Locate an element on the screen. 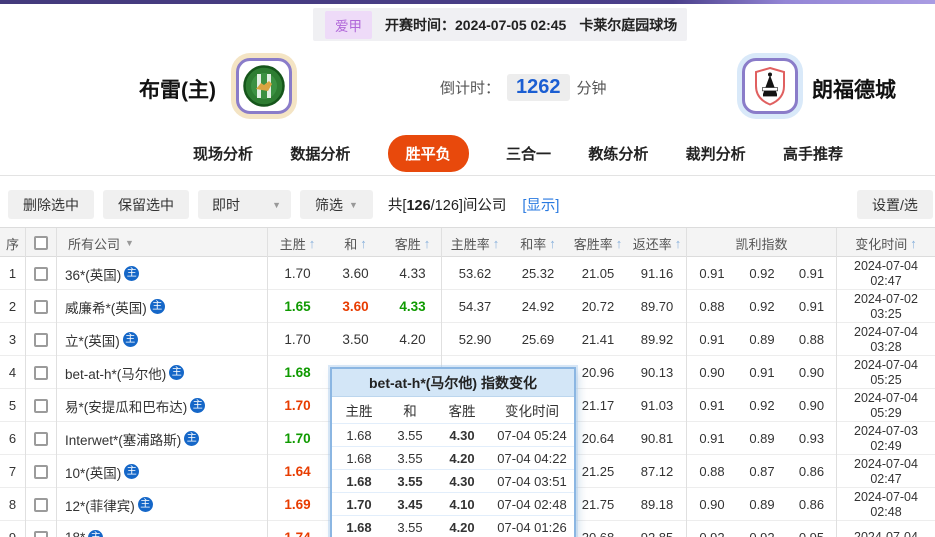  table-toolbar: 删除选中 保留选中 即时 ▼ 筛选 ▼ 共[126/126]间公司 [显示] is located at coordinates (283, 204).